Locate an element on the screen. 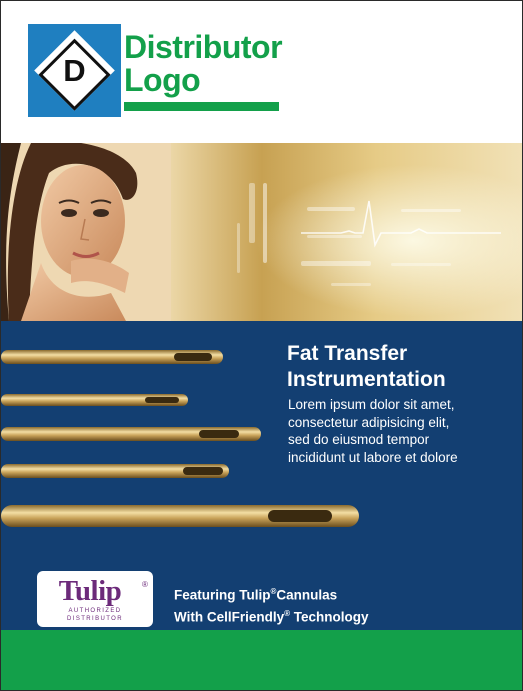 This screenshot has height=691, width=523. featuring-line-2: With CellFriendly® Technology is located at coordinates (271, 616).